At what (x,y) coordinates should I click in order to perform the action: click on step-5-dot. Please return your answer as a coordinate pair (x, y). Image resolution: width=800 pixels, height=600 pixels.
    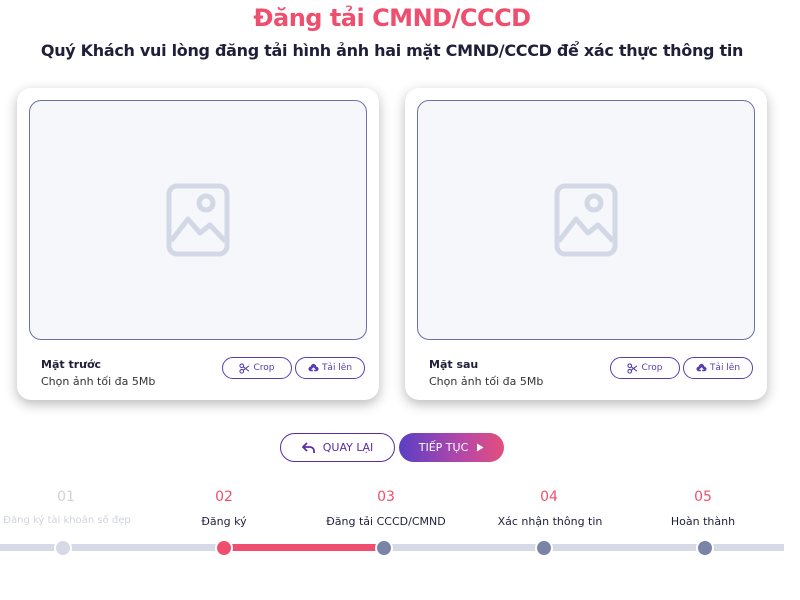
    Looking at the image, I should click on (705, 548).